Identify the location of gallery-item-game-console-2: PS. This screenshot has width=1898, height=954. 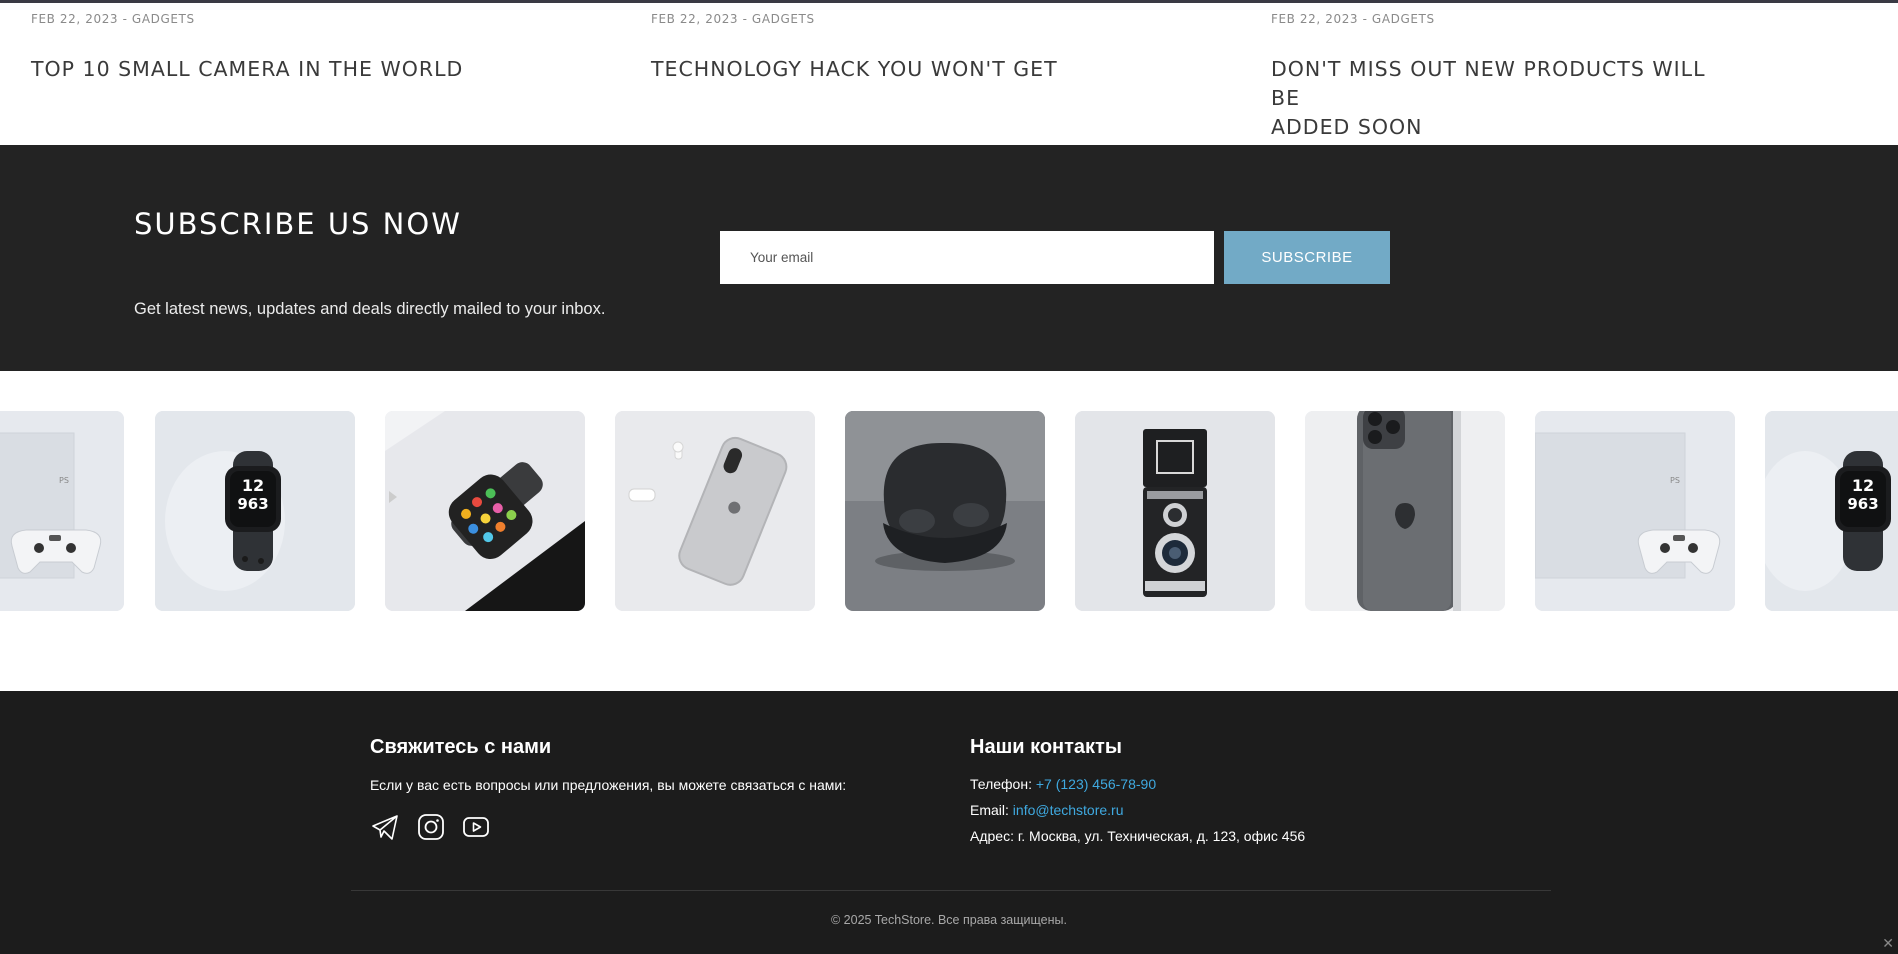
(1635, 511).